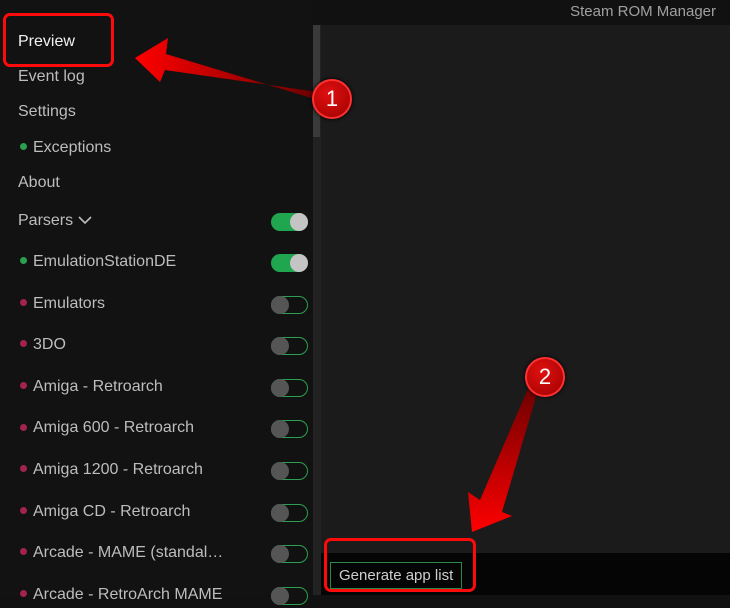 This screenshot has height=608, width=730. Describe the element at coordinates (400, 565) in the screenshot. I see `highlight-generate` at that location.